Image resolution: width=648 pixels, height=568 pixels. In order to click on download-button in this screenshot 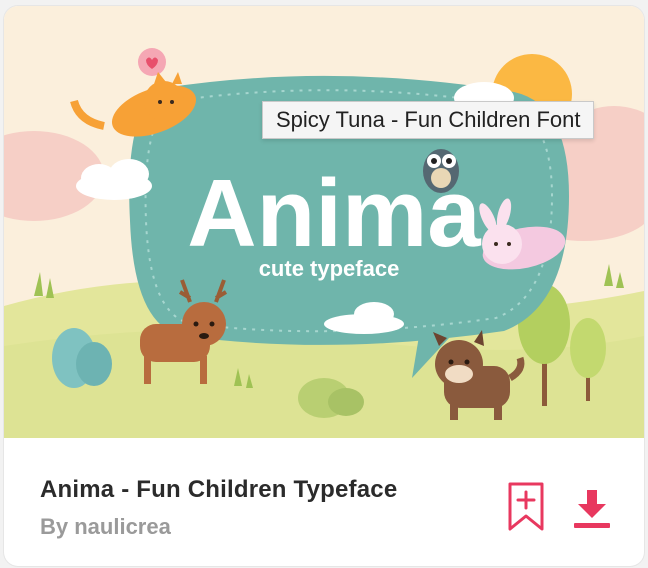, I will do `click(592, 509)`.